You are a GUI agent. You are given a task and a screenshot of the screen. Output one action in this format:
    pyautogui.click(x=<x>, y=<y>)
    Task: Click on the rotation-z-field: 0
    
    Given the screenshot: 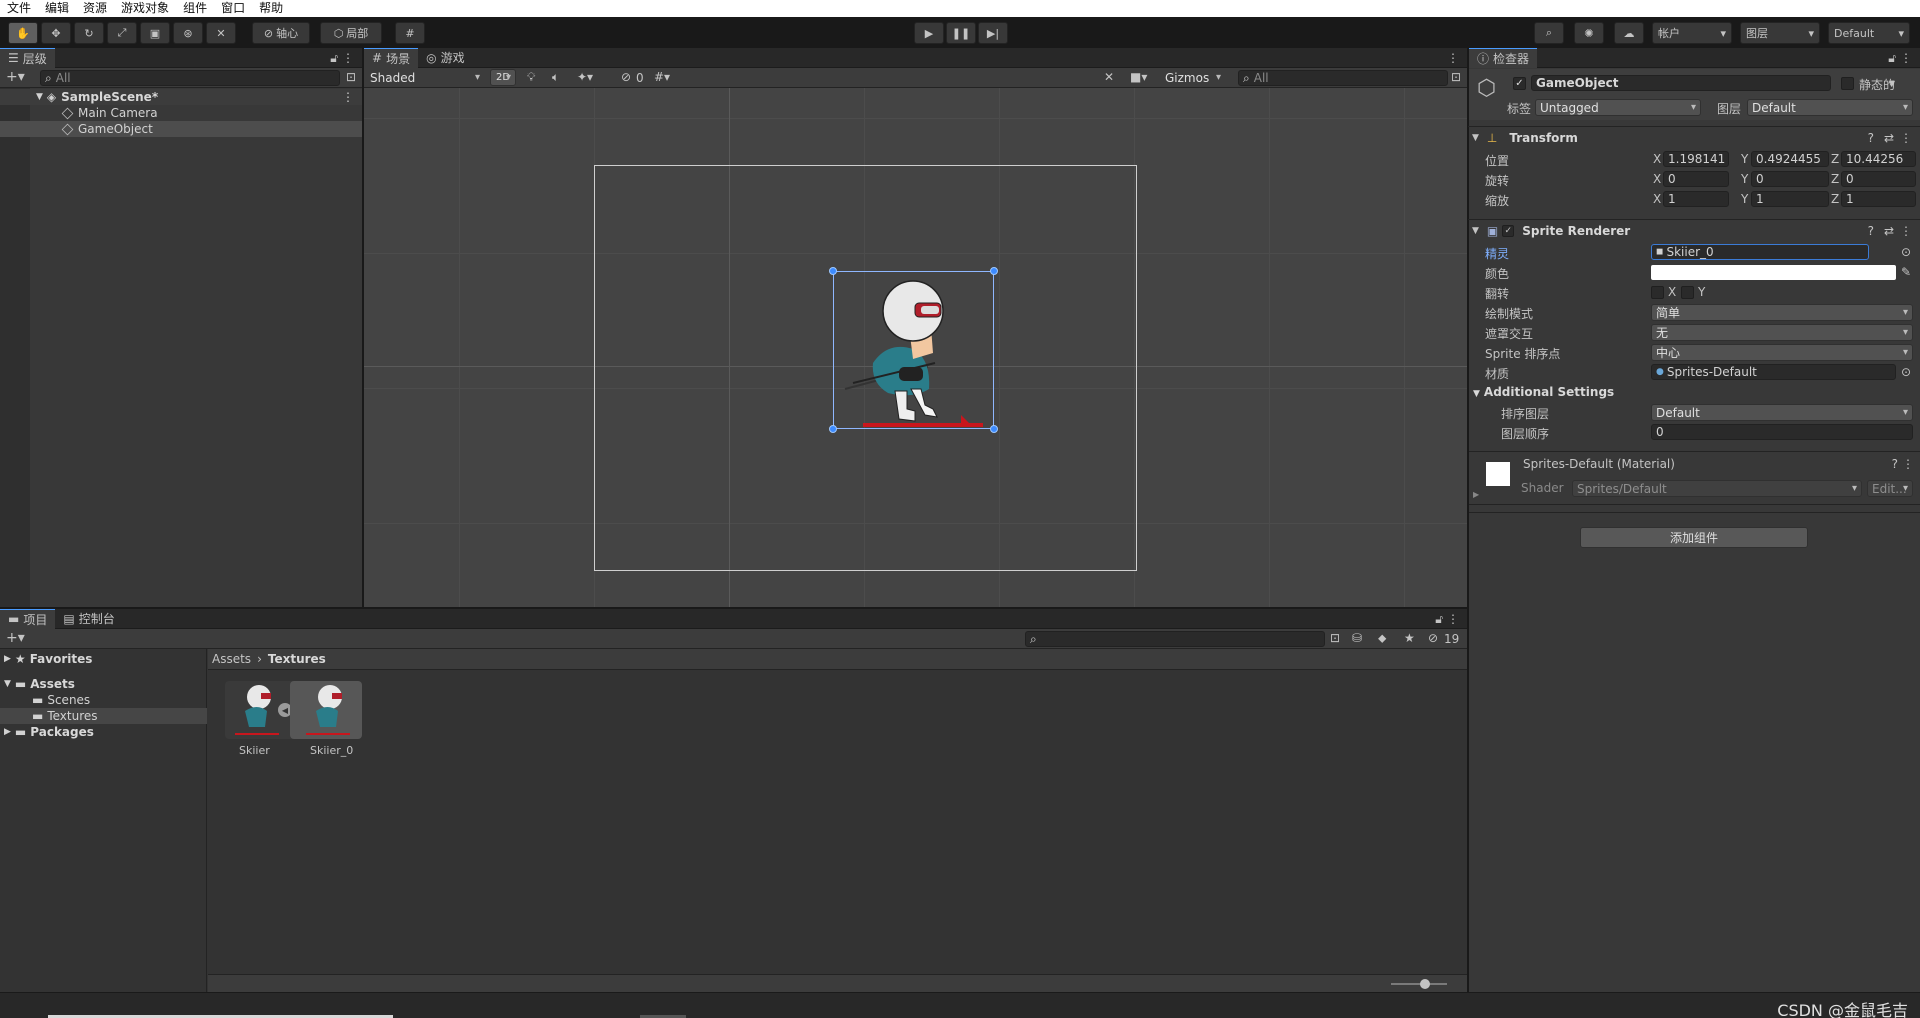 What is the action you would take?
    pyautogui.click(x=1878, y=179)
    